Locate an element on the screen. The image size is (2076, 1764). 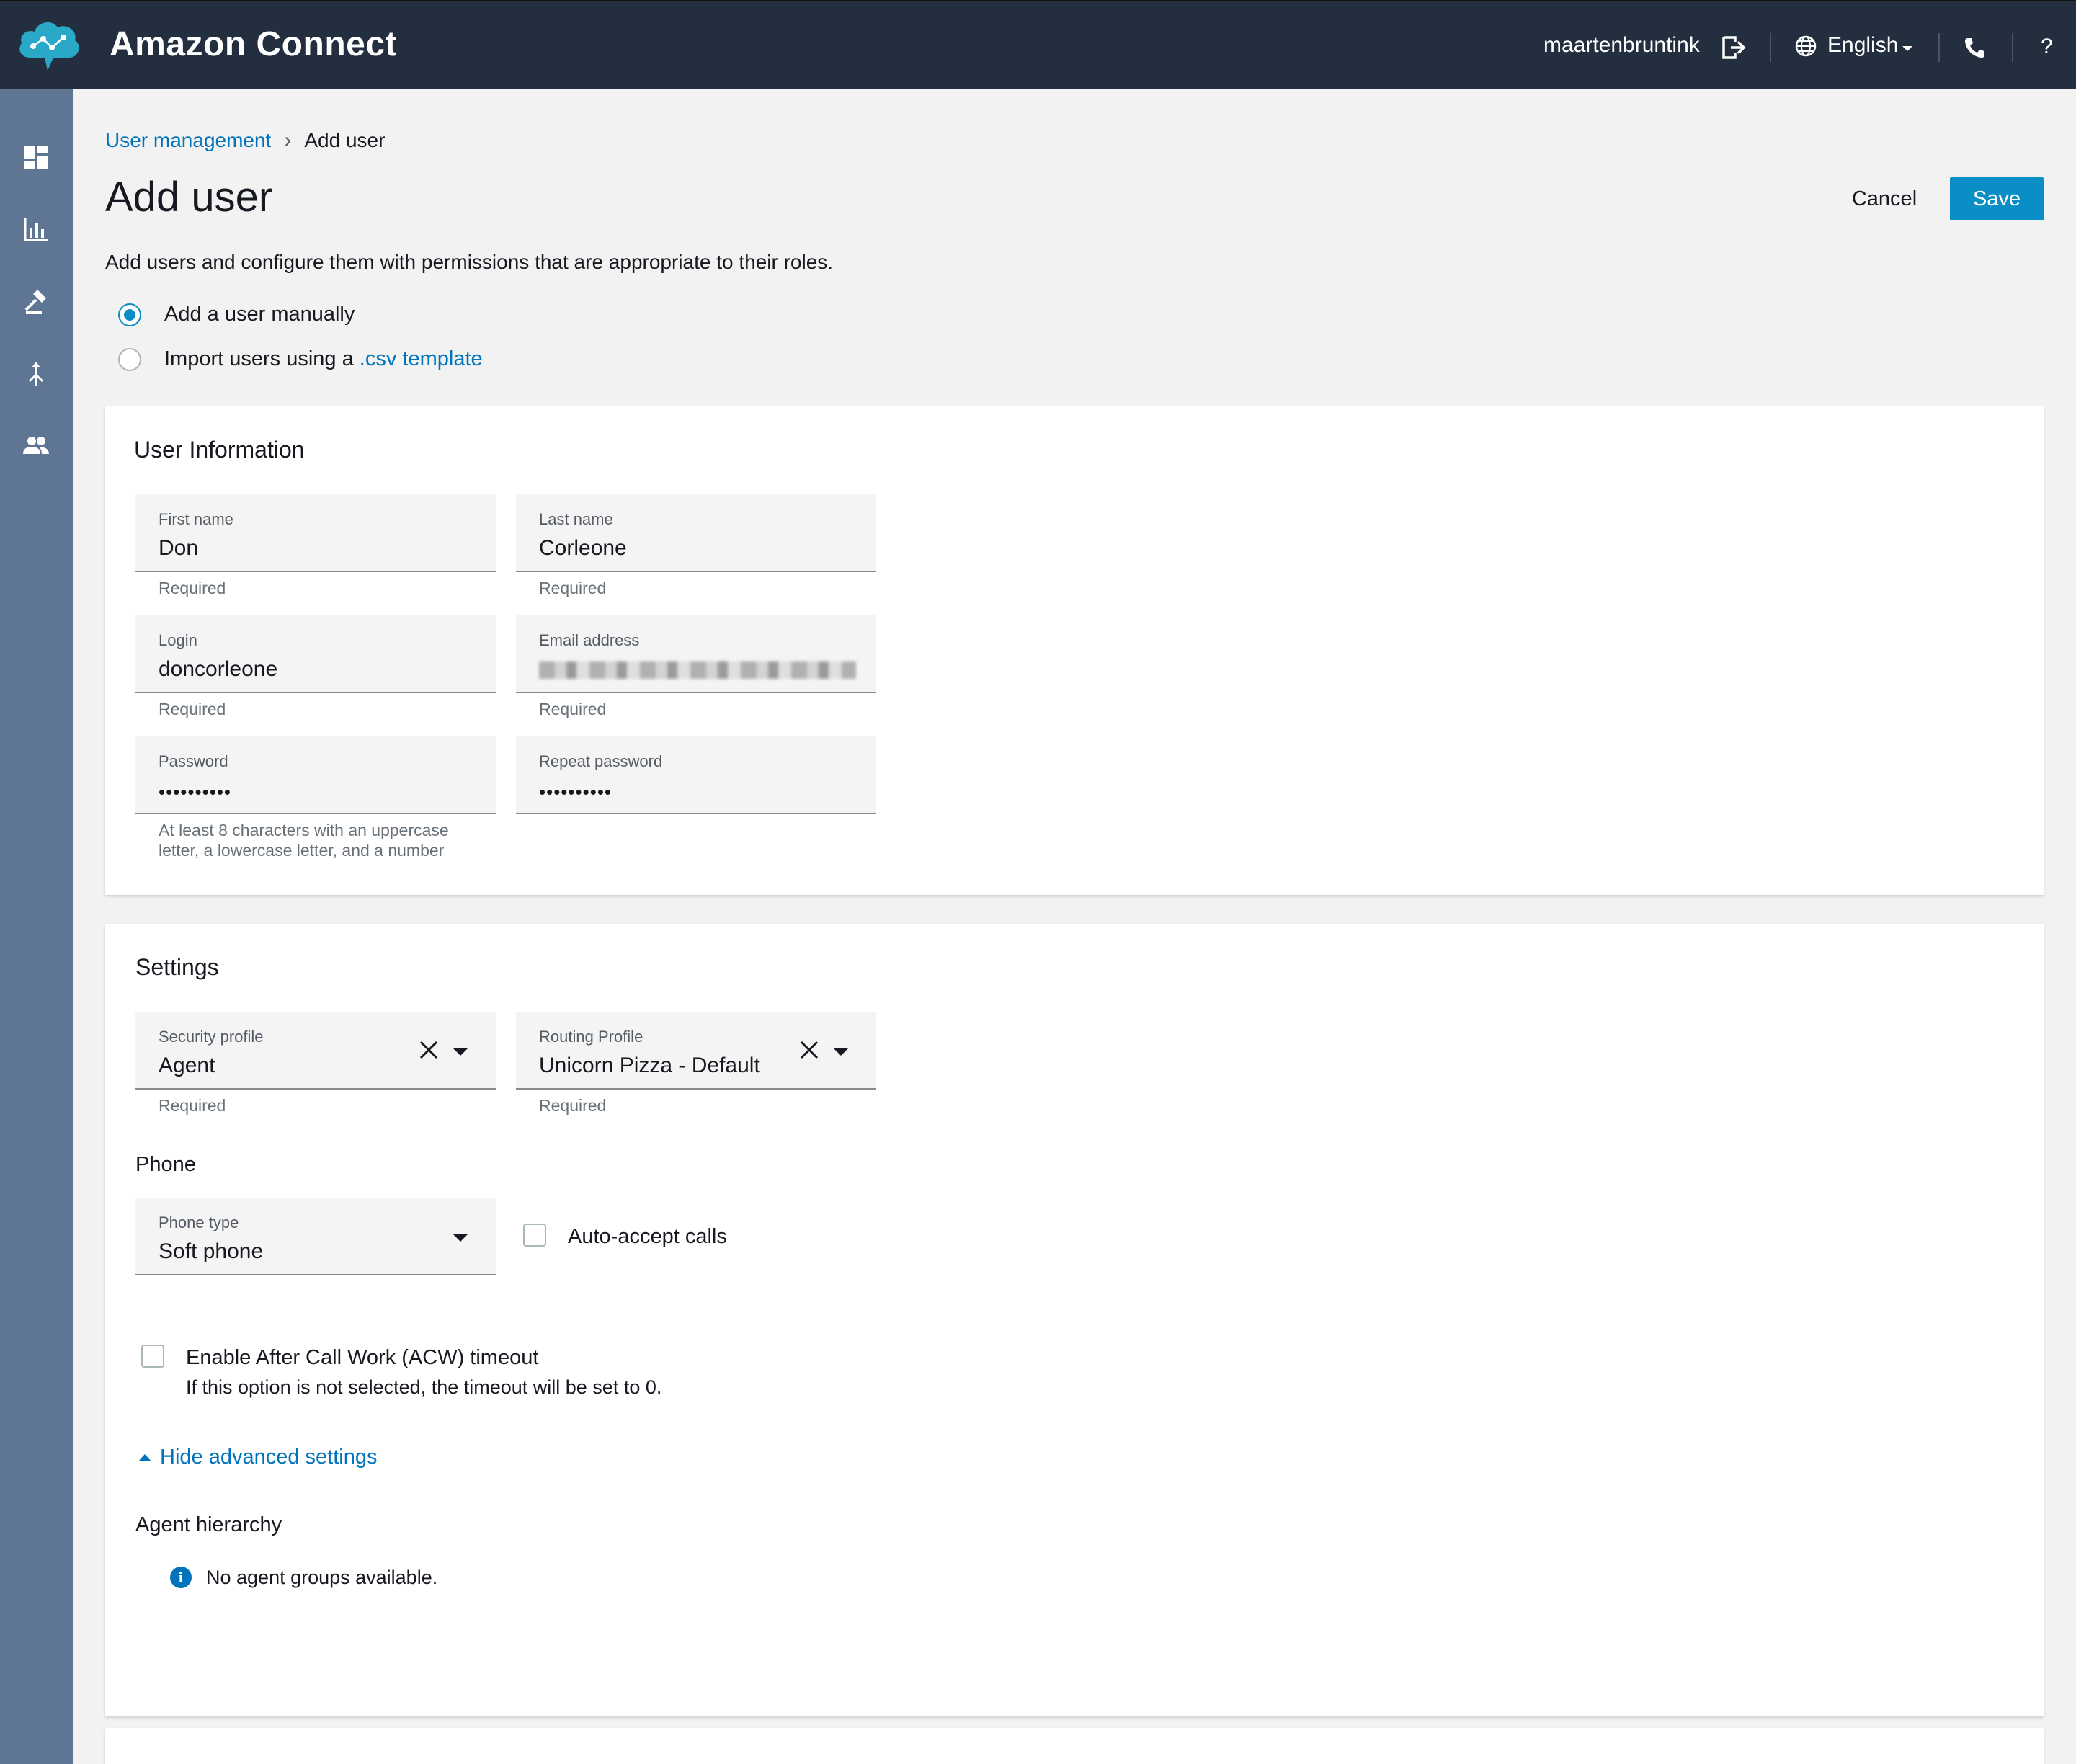
hide-advanced-settings-link: Hide advanced settings is located at coordinates (268, 1457).